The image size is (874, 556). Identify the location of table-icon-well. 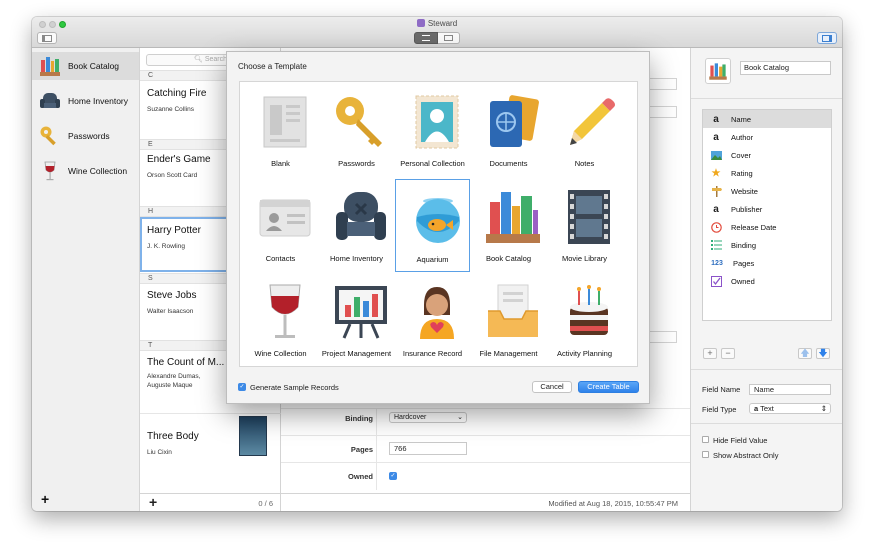
(718, 71).